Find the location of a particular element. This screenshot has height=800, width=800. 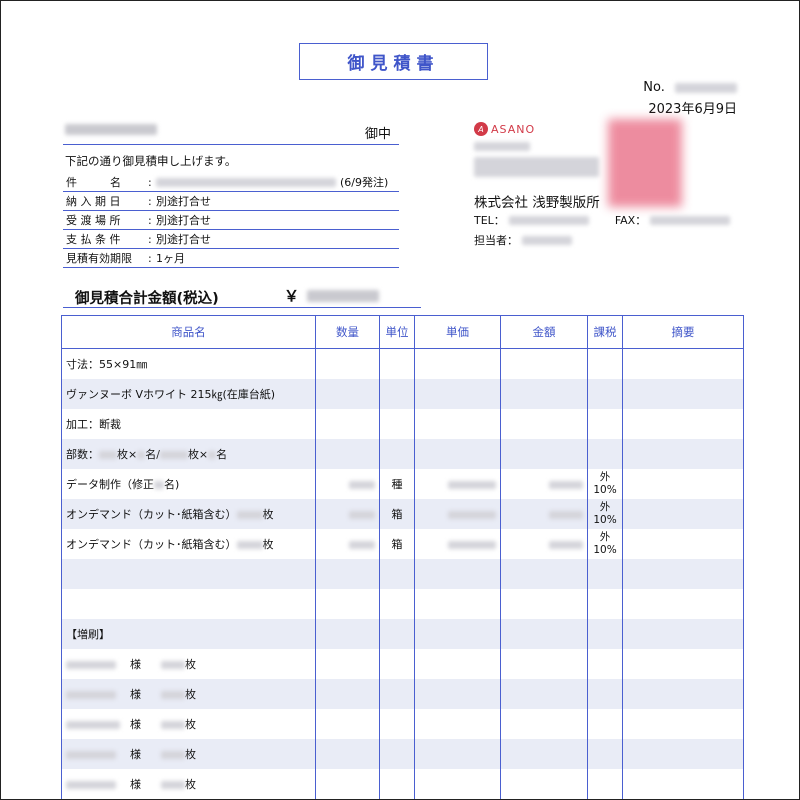

cell-item: 加工：断裁 is located at coordinates (188, 424).